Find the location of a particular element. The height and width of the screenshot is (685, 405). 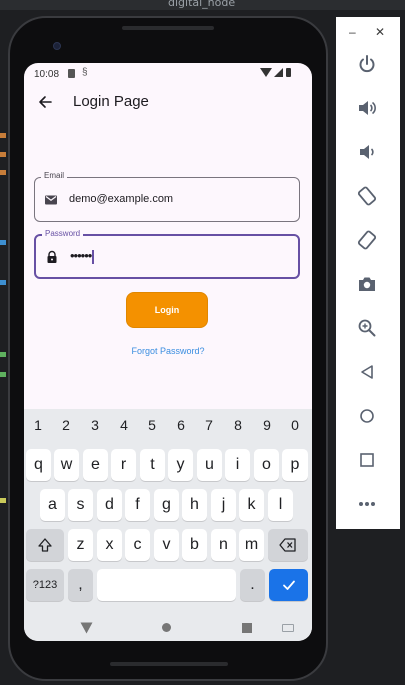

email-field: Email demo@example.com is located at coordinates (167, 196).